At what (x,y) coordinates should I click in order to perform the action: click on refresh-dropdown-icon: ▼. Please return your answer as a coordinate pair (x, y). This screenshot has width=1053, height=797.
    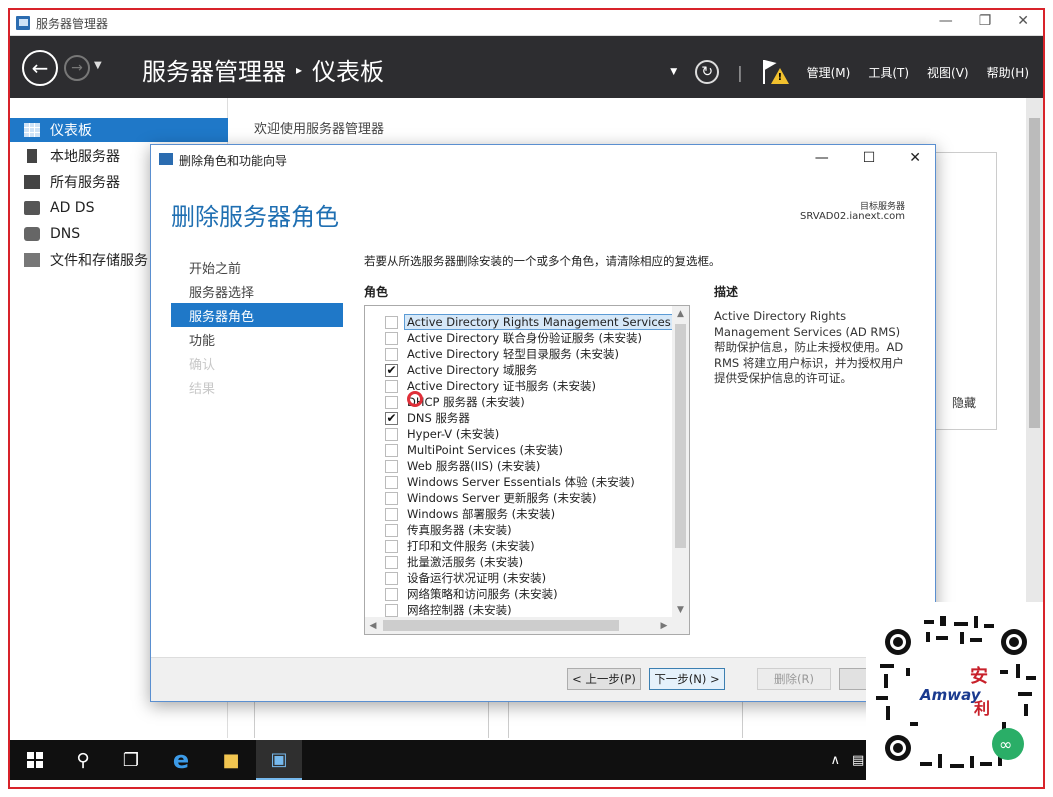
    Looking at the image, I should click on (673, 72).